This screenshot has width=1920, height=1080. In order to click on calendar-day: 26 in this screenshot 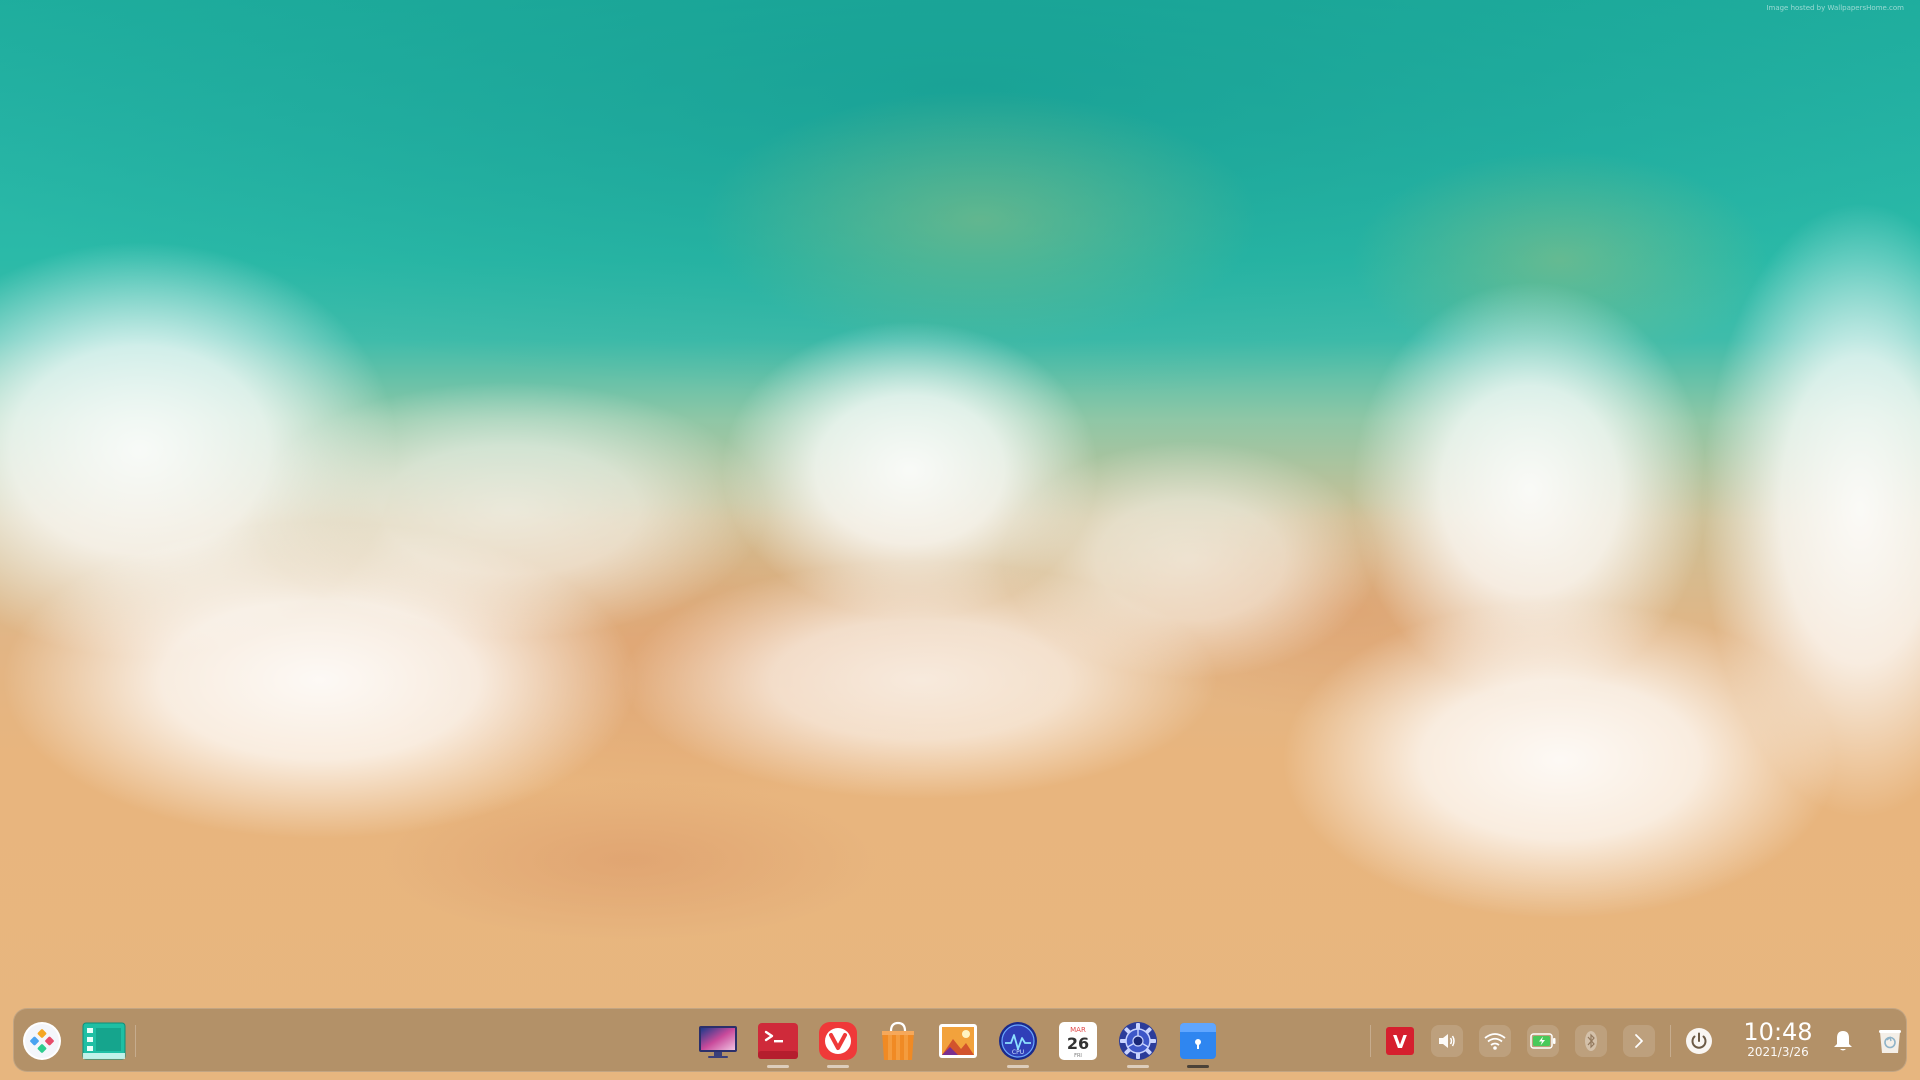, I will do `click(1078, 1043)`.